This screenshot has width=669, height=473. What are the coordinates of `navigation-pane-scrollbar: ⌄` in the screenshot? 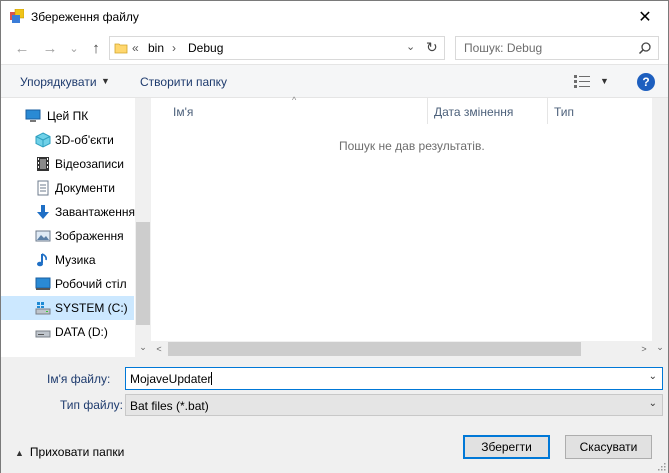 It's located at (143, 227).